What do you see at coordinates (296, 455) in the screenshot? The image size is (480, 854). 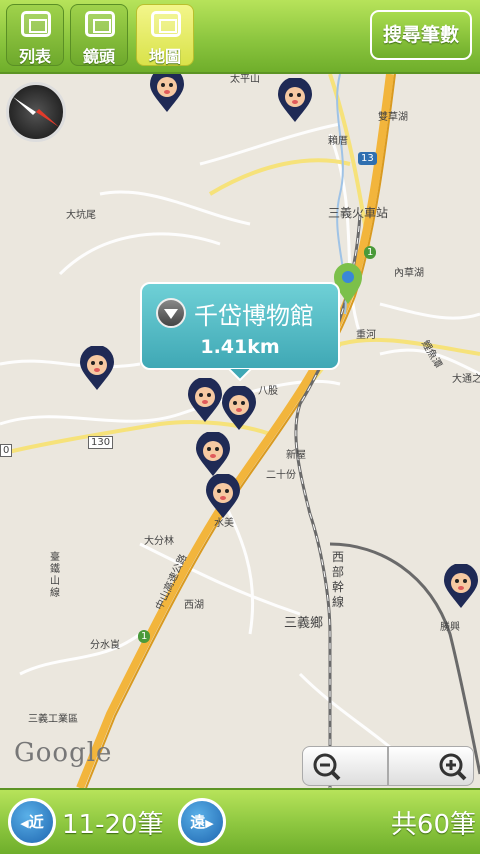 I see `map-label: 新屋` at bounding box center [296, 455].